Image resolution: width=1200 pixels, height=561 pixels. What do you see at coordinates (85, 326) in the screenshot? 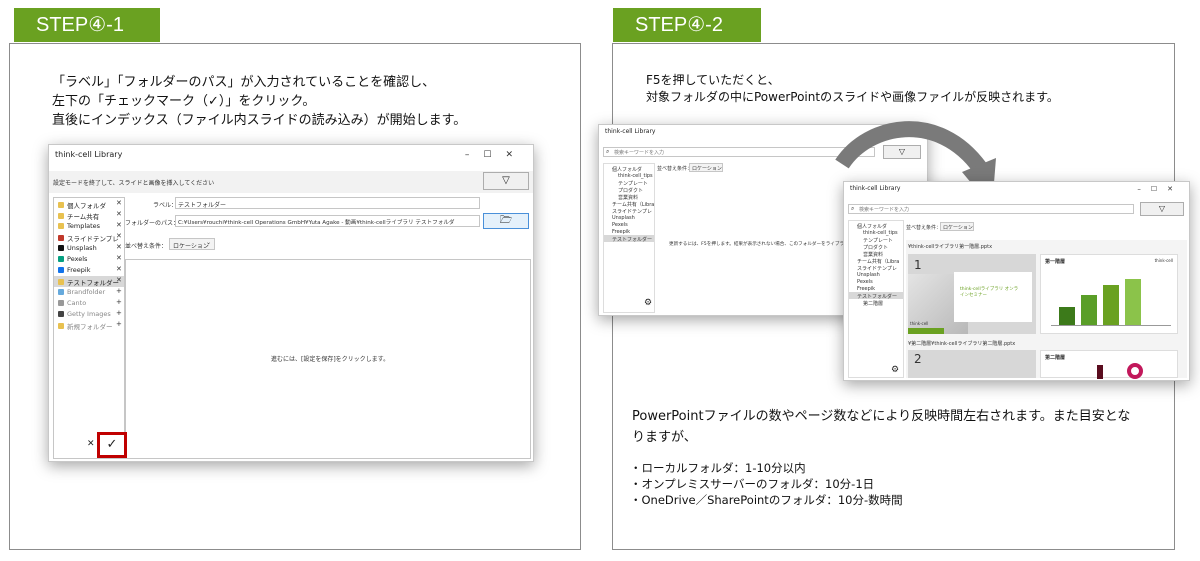
I see `sidebar-item: 新規フォルダー` at bounding box center [85, 326].